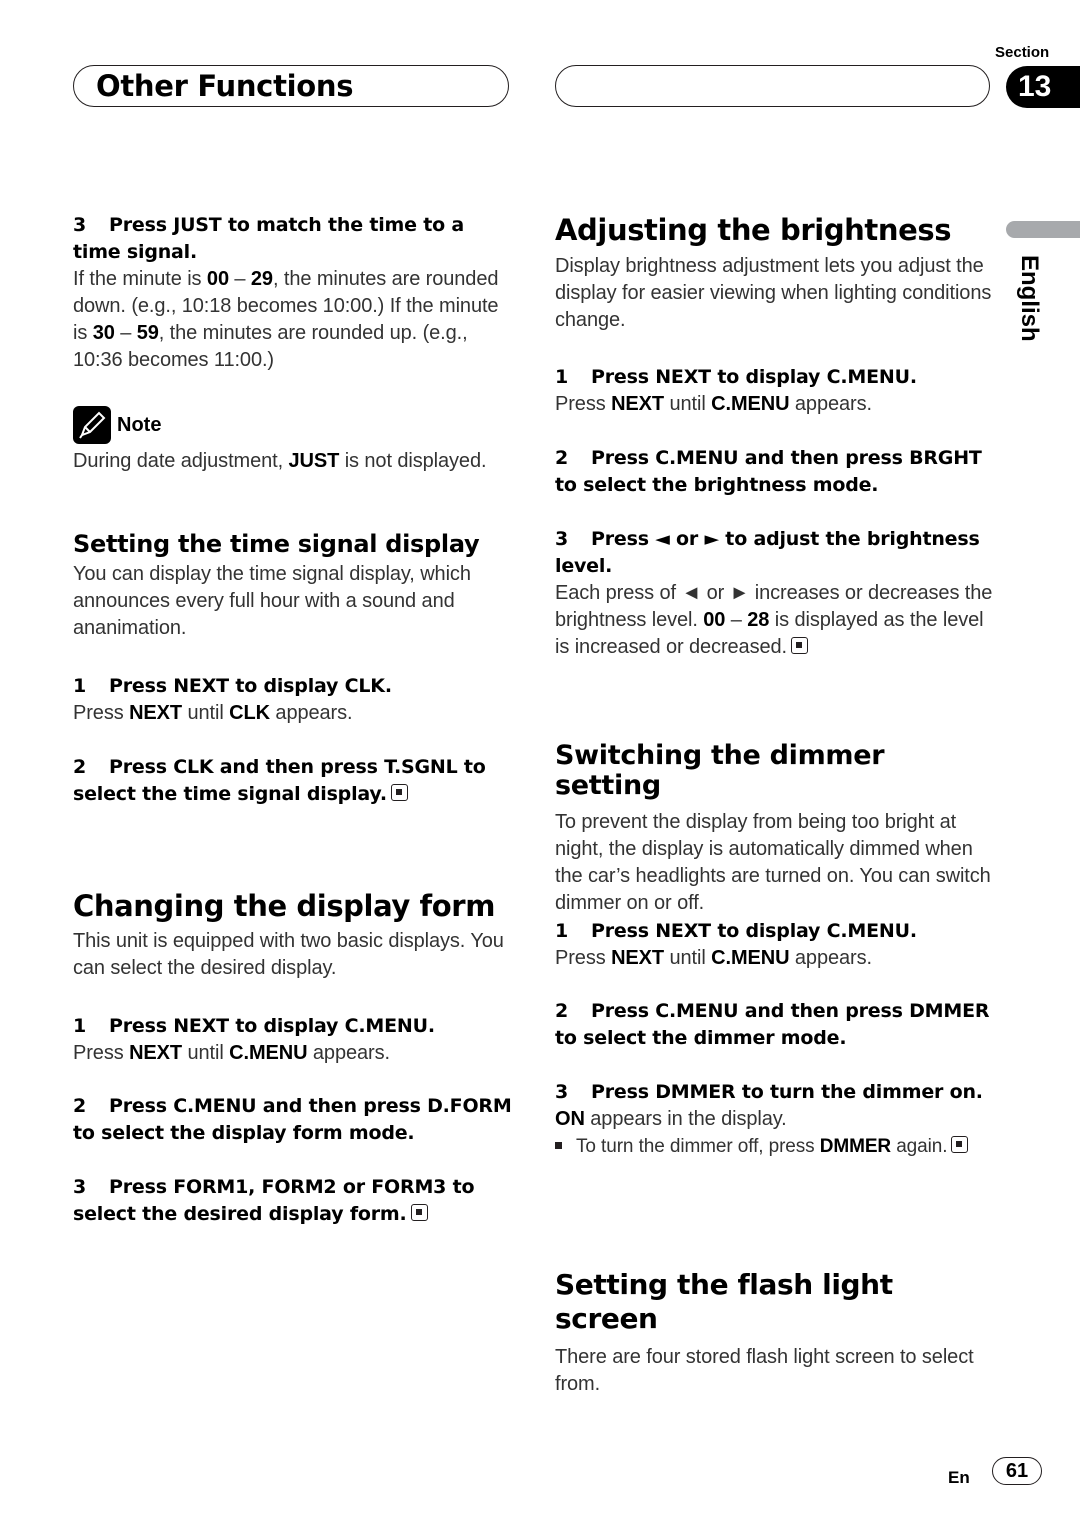  I want to click on section-heading: Switching the dimmer setting, so click(720, 770).